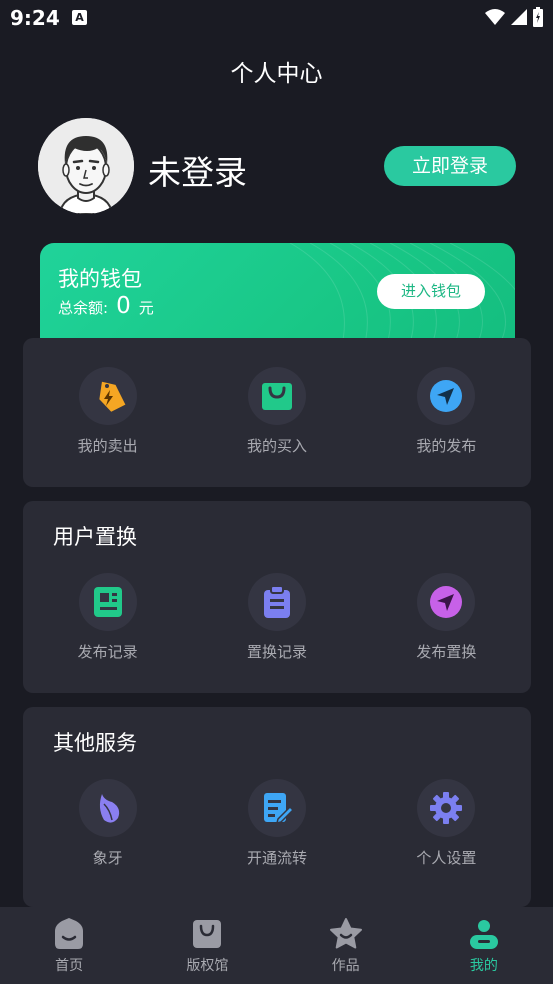  Describe the element at coordinates (207, 966) in the screenshot. I see `nav-copyright-gallery-label: 版权馆` at that location.